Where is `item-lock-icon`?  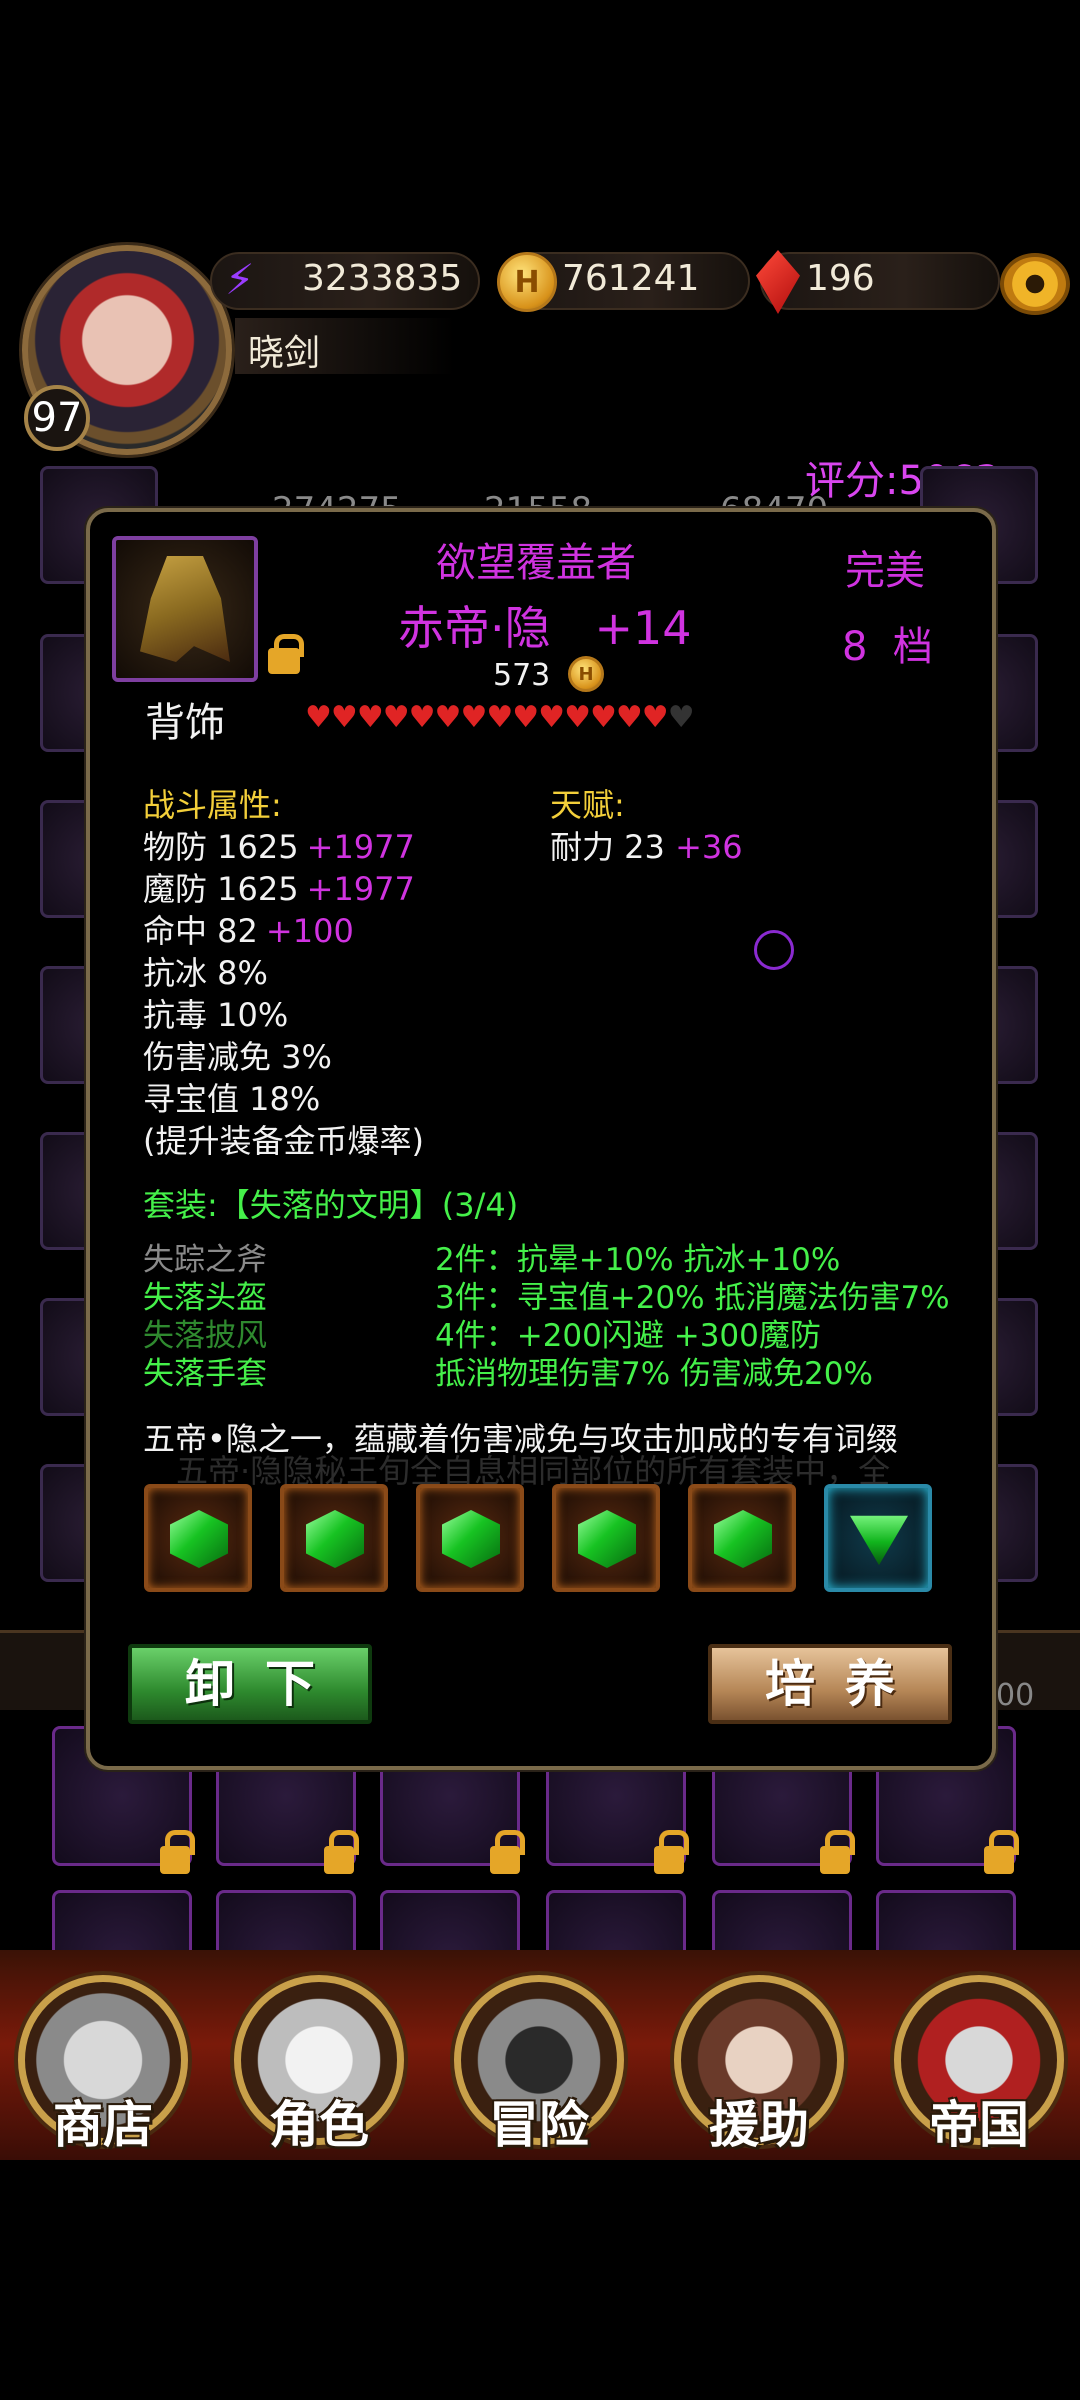 item-lock-icon is located at coordinates (286, 654).